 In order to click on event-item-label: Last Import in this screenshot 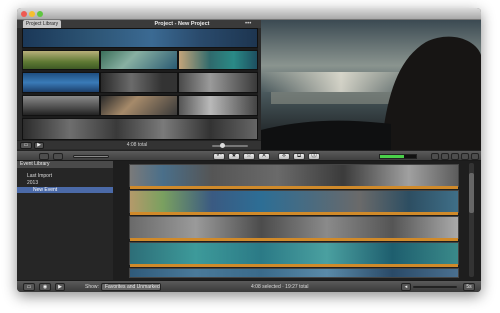, I will do `click(40, 176)`.